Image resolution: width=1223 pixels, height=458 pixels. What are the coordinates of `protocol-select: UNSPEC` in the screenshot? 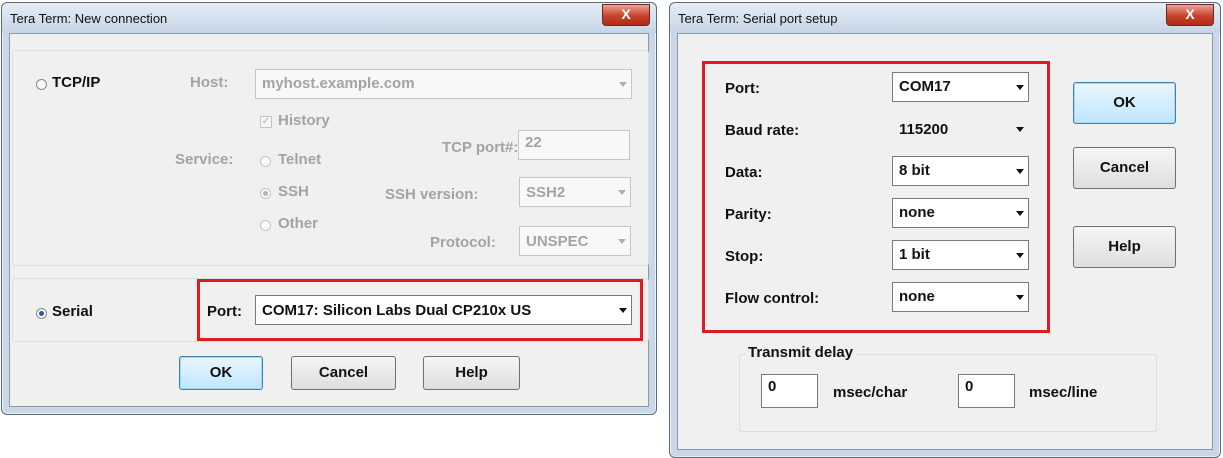 It's located at (575, 241).